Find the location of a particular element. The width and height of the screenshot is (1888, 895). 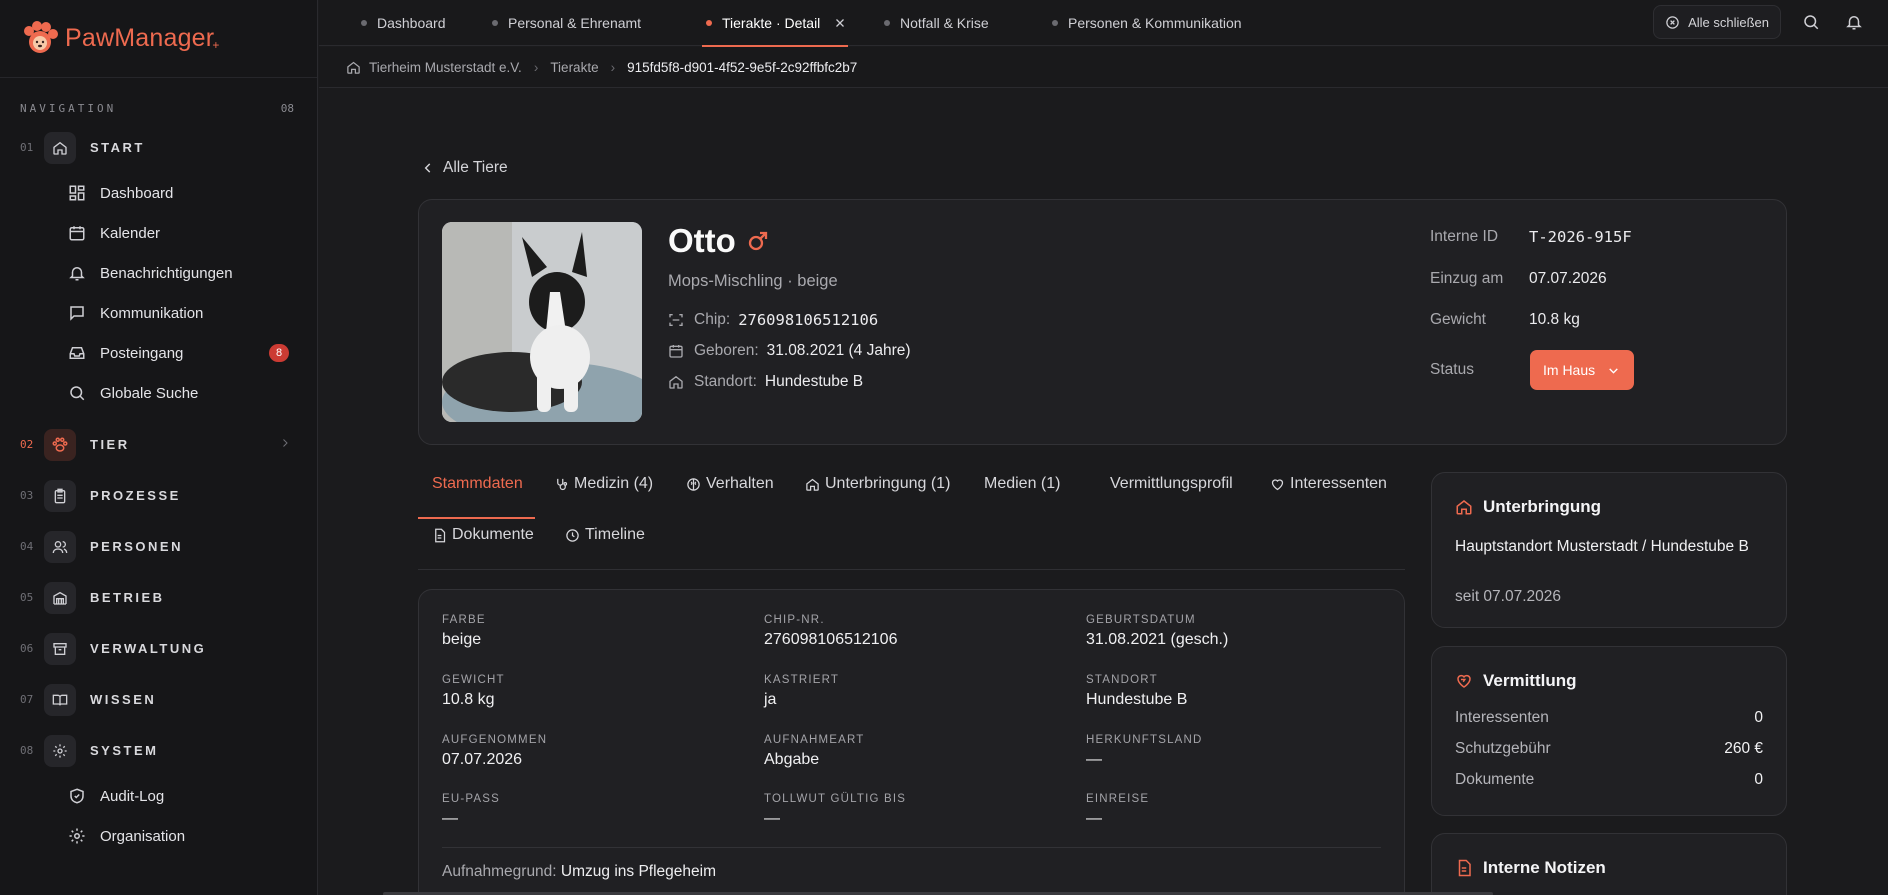

scan-icon is located at coordinates (676, 320).